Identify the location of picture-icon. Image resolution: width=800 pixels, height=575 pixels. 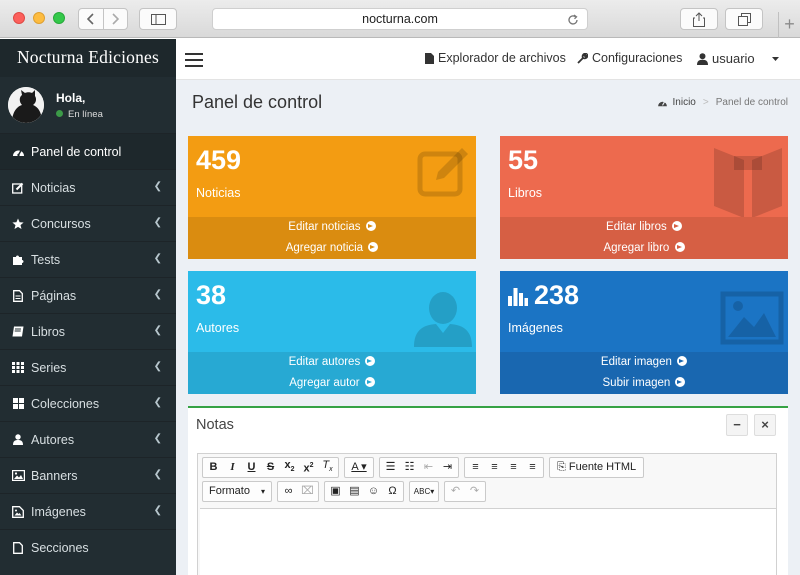
(752, 319).